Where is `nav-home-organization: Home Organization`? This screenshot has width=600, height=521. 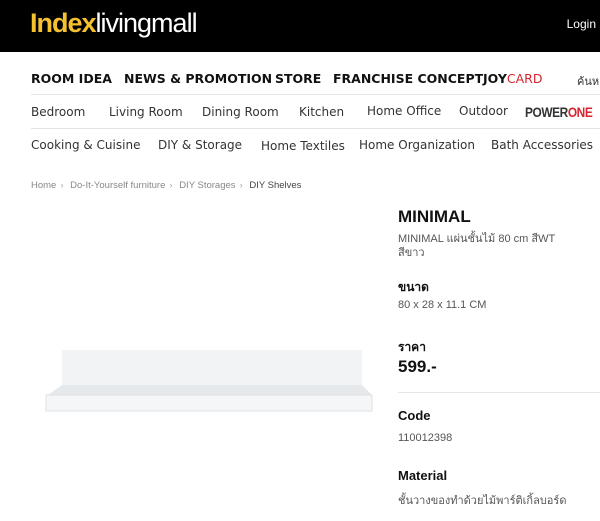 nav-home-organization: Home Organization is located at coordinates (417, 145).